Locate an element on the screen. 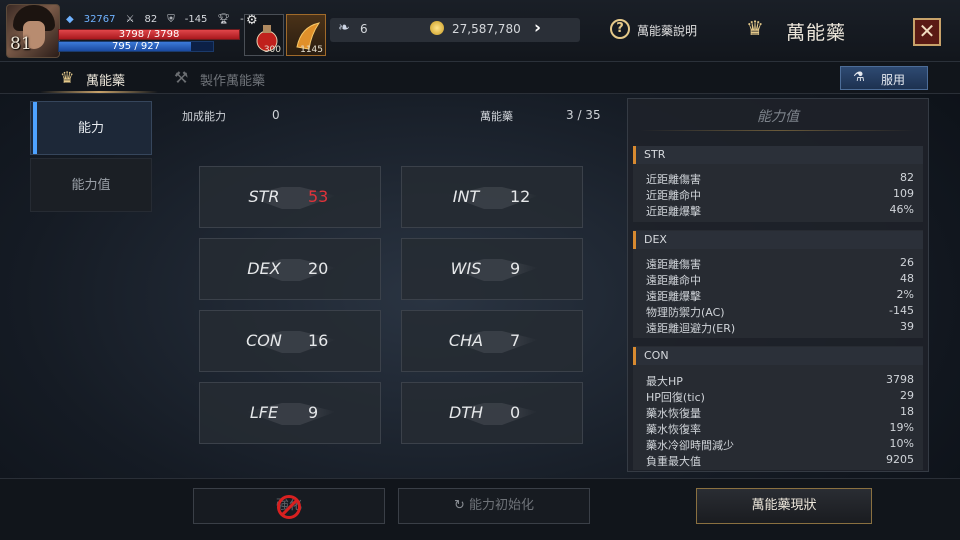 The image size is (960, 540). stat-val: 29 is located at coordinates (907, 395).